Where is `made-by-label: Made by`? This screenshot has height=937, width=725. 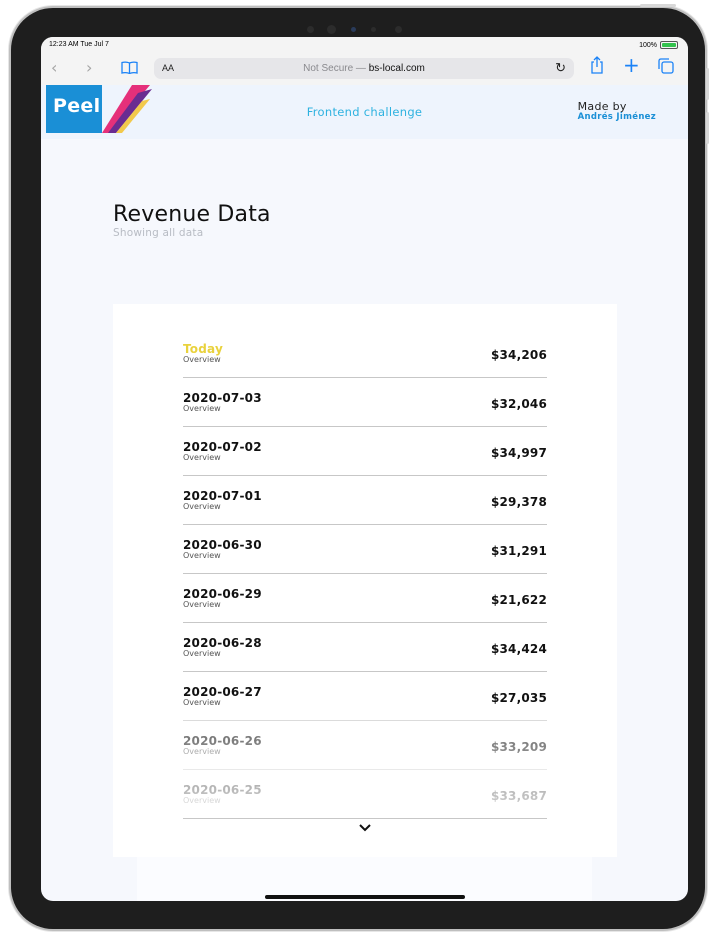 made-by-label: Made by is located at coordinates (602, 106).